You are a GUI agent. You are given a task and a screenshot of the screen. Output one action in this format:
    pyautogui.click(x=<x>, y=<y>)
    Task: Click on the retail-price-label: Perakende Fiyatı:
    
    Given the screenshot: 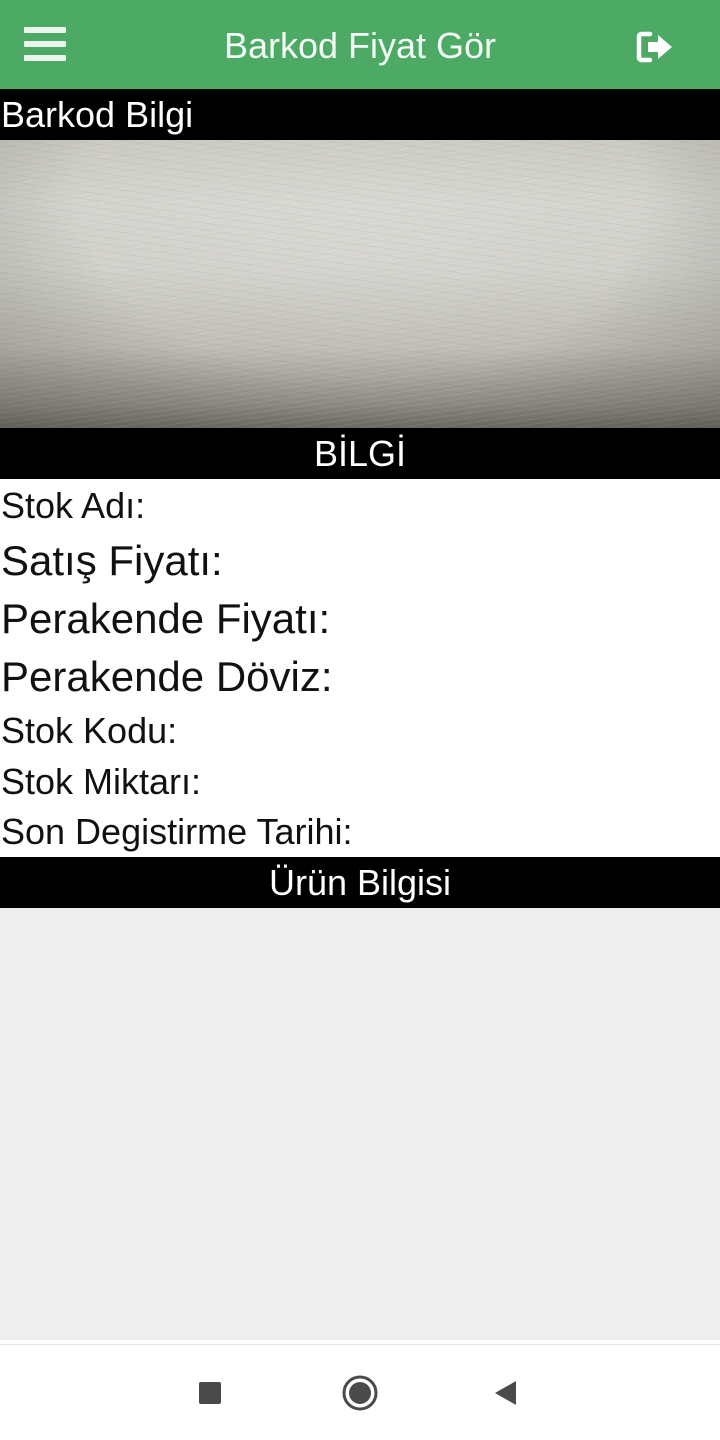 What is the action you would take?
    pyautogui.click(x=166, y=618)
    